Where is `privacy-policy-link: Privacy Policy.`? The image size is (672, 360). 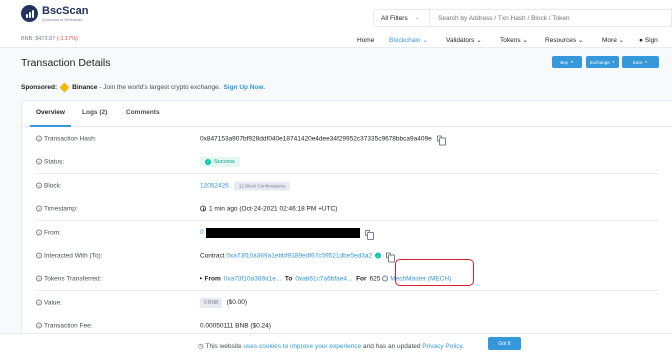
privacy-policy-link: Privacy Policy. is located at coordinates (443, 346).